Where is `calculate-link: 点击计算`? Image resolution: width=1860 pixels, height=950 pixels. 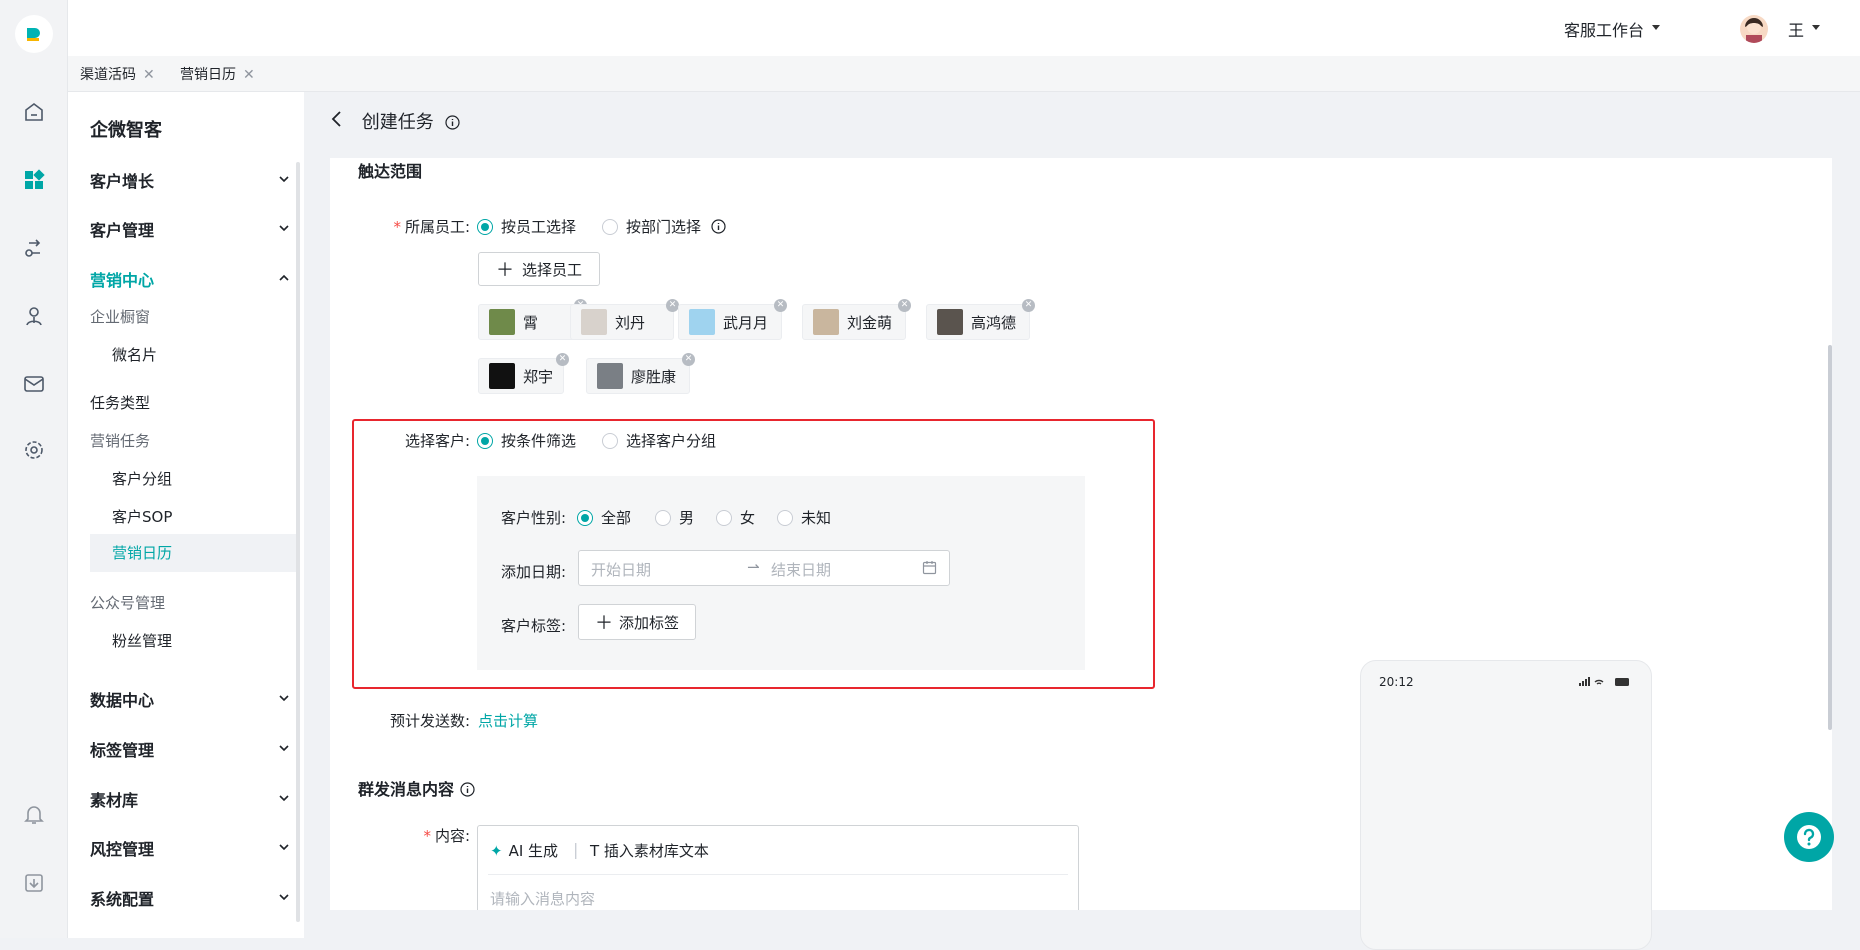
calculate-link: 点击计算 is located at coordinates (508, 720).